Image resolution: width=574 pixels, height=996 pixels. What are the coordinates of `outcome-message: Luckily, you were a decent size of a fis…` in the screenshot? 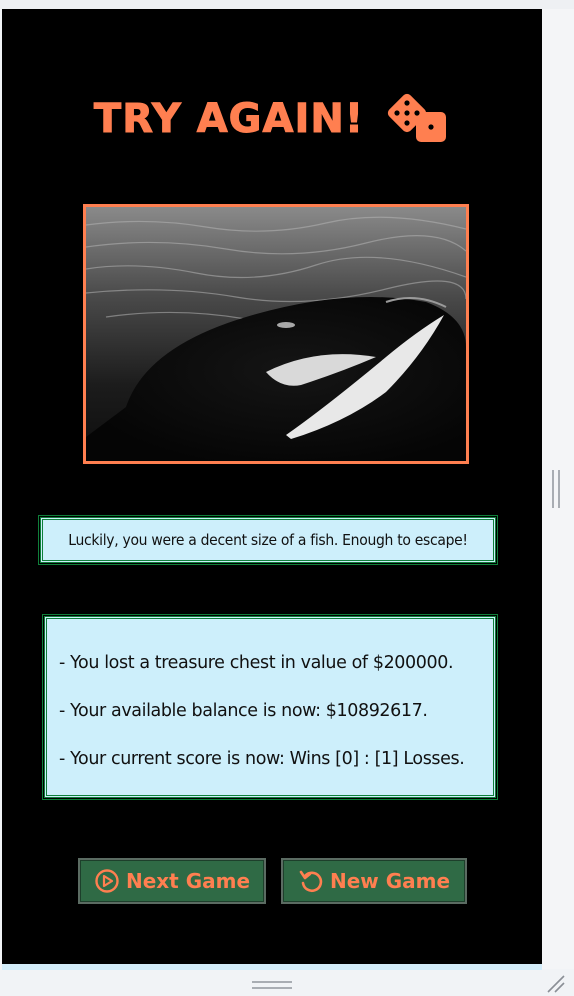 It's located at (268, 540).